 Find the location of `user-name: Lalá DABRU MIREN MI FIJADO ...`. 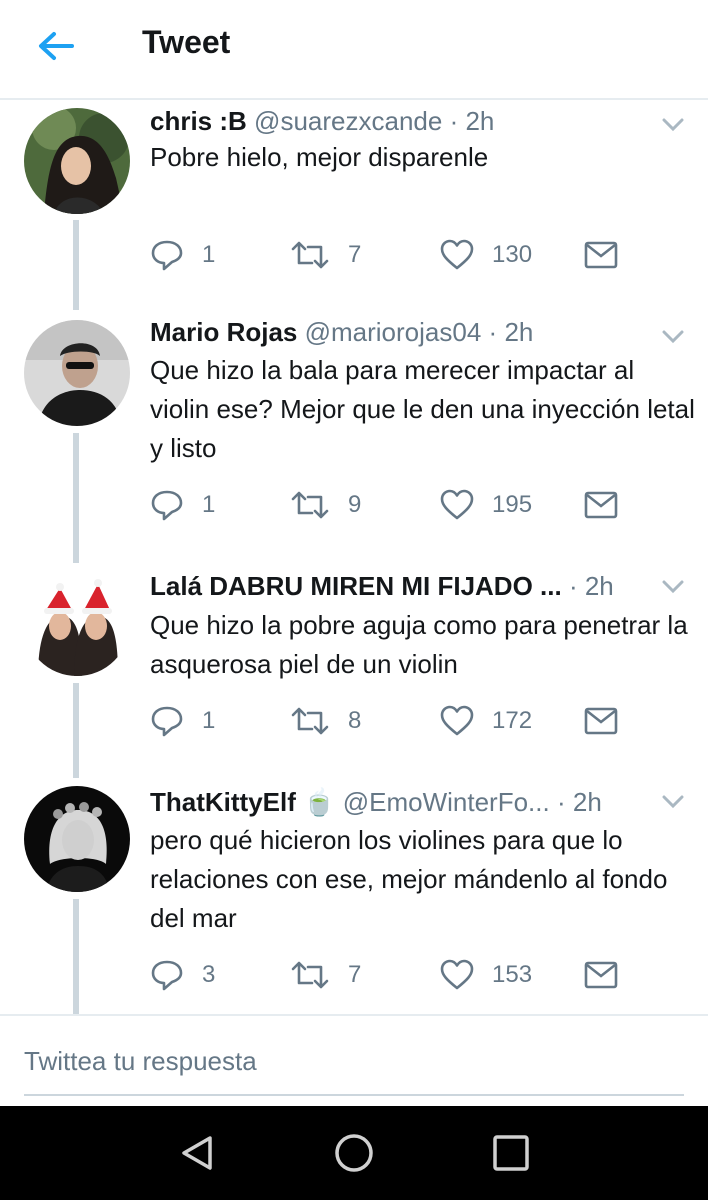

user-name: Lalá DABRU MIREN MI FIJADO ... is located at coordinates (356, 586).